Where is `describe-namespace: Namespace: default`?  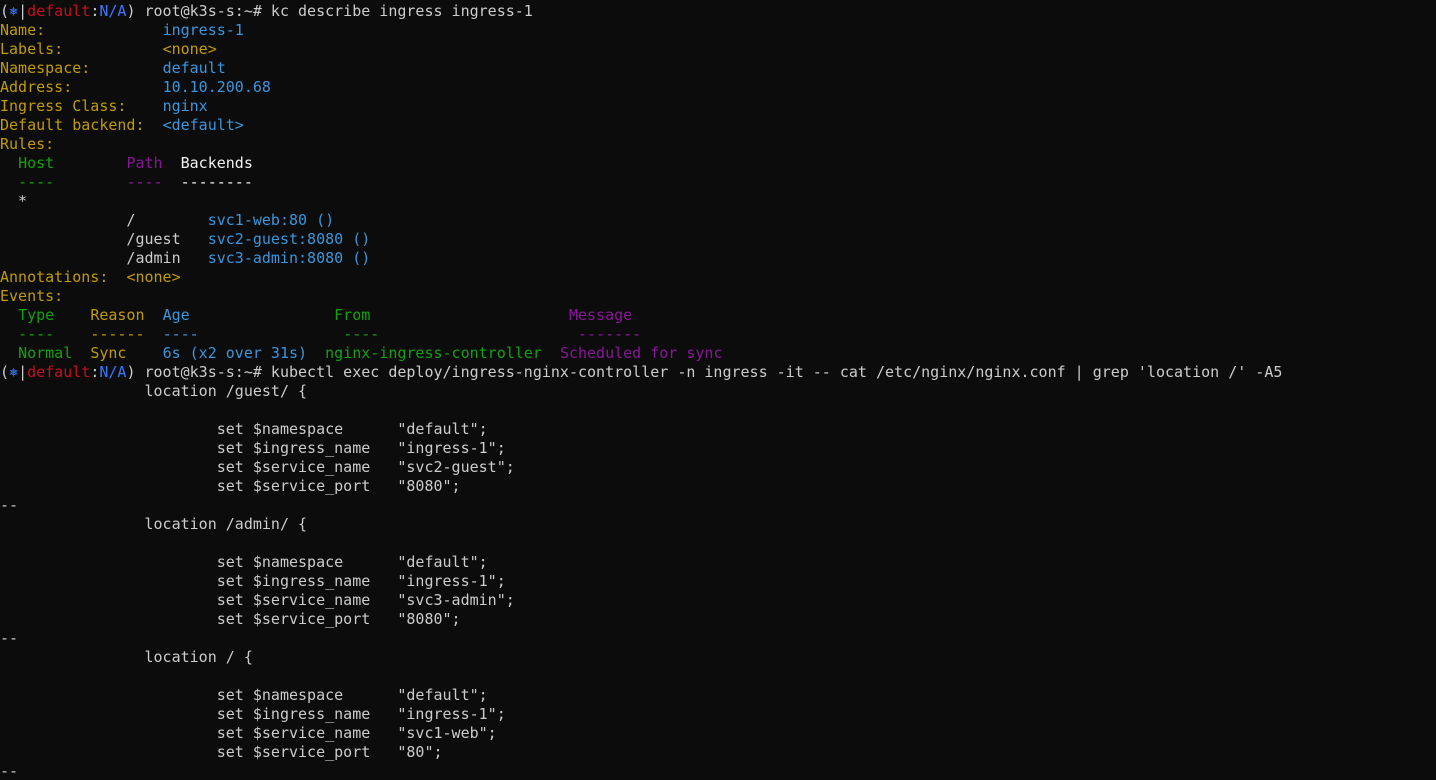
describe-namespace: Namespace: default is located at coordinates (718, 68).